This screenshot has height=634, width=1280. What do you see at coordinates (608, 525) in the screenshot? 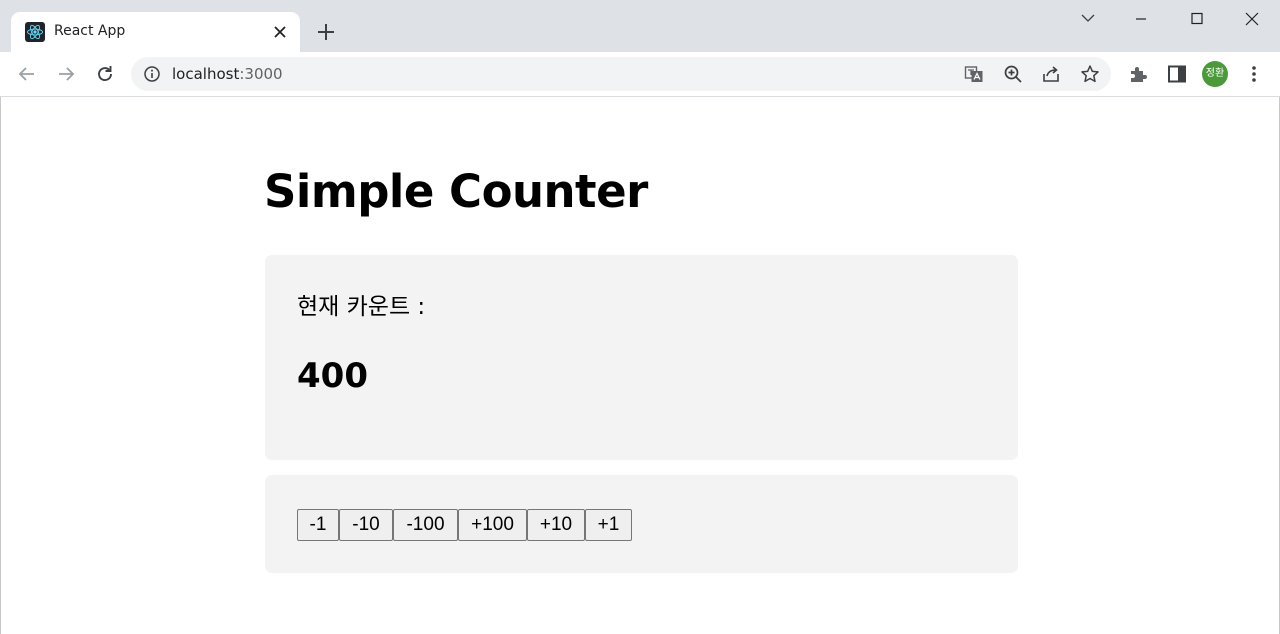
I see `plus-1-button: +1` at bounding box center [608, 525].